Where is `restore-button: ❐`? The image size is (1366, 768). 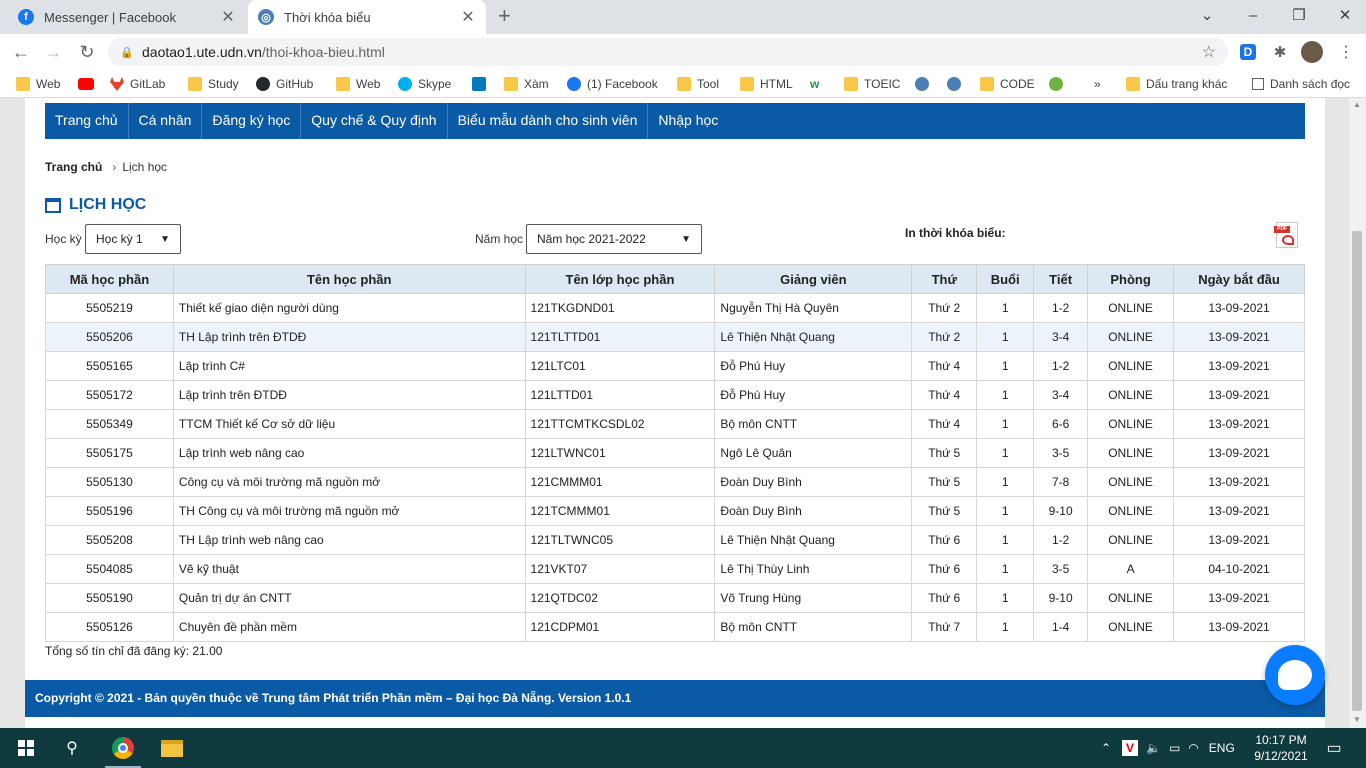 restore-button: ❐ is located at coordinates (1299, 15).